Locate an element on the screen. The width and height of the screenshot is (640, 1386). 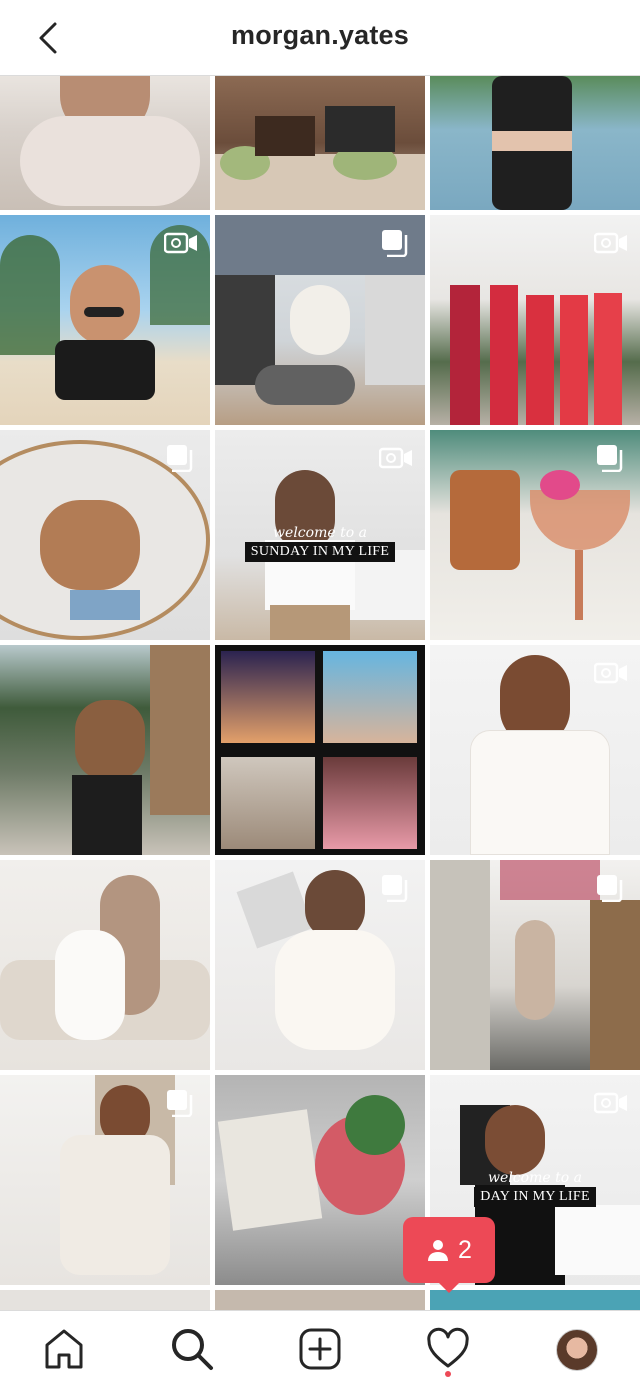
profile-username: morgan.yates is located at coordinates (320, 35).